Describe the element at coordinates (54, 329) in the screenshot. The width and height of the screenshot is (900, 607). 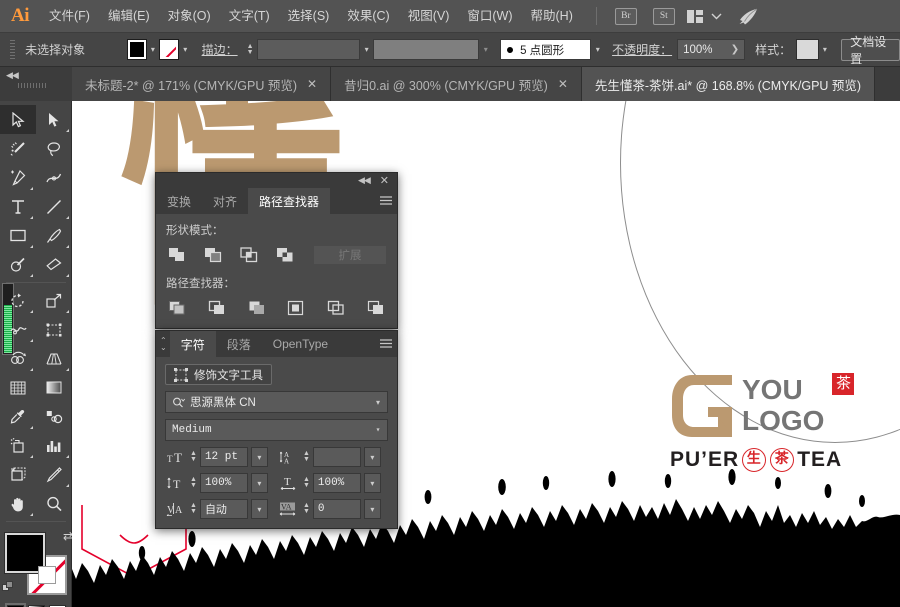
I see `free-transform-tool` at that location.